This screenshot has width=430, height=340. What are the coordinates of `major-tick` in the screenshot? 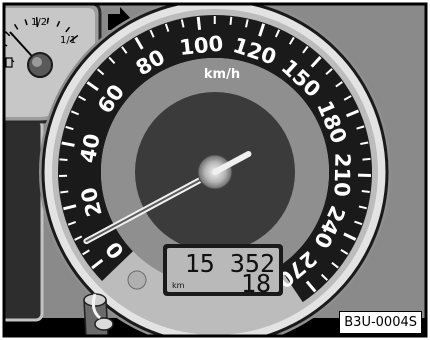 It's located at (199, 23).